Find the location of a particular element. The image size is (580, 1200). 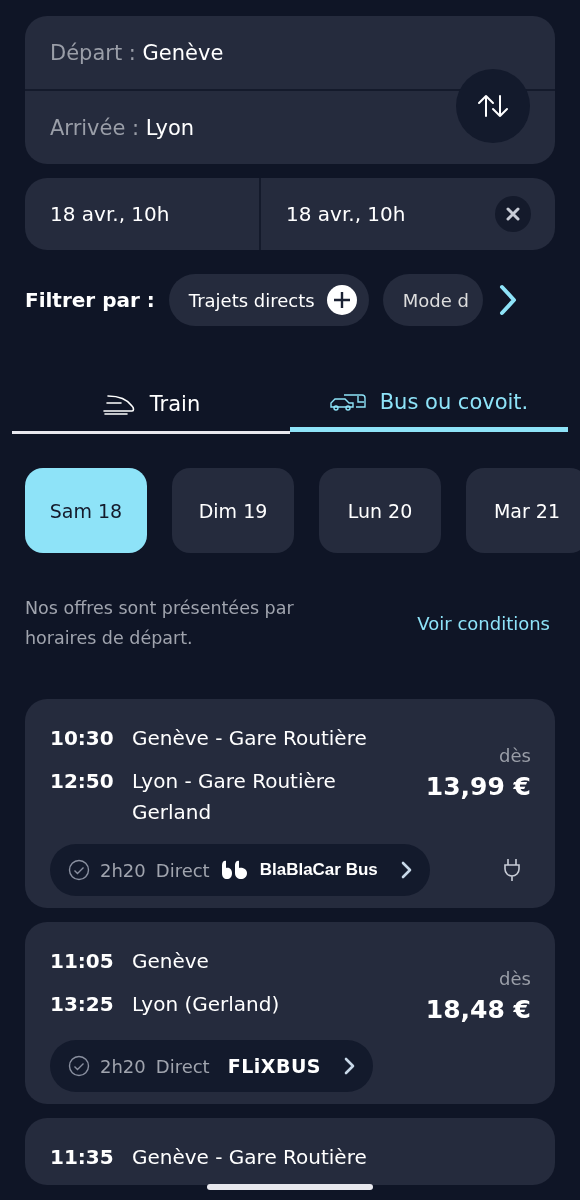

train-icon is located at coordinates (118, 403).